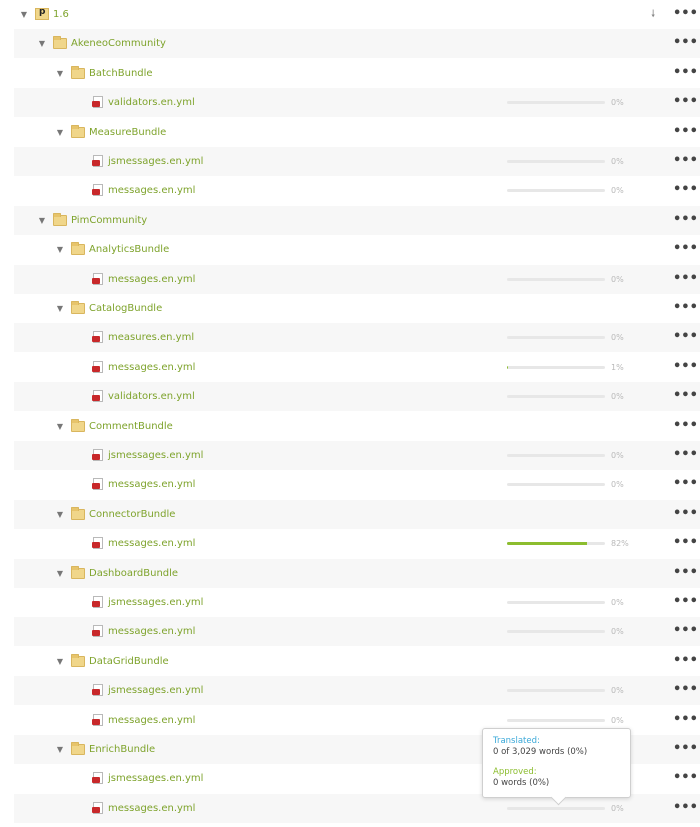 This screenshot has width=700, height=827. Describe the element at coordinates (61, 14) in the screenshot. I see `root-label: 1.6` at that location.